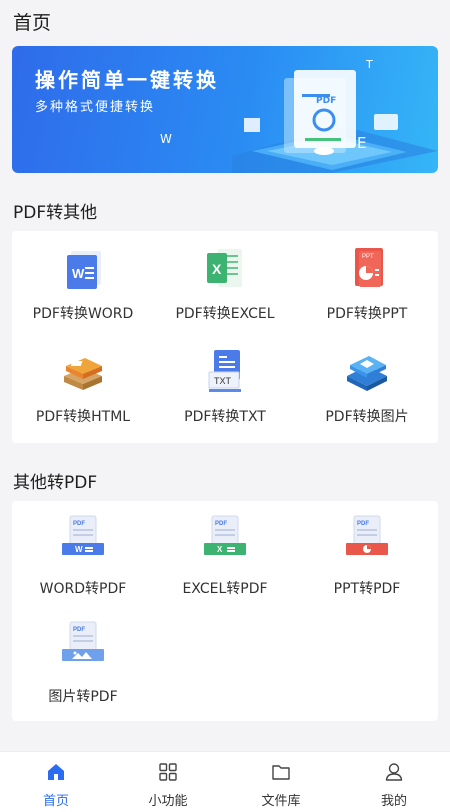  I want to click on tool-pdf-to-image: PDF转换图片, so click(367, 386).